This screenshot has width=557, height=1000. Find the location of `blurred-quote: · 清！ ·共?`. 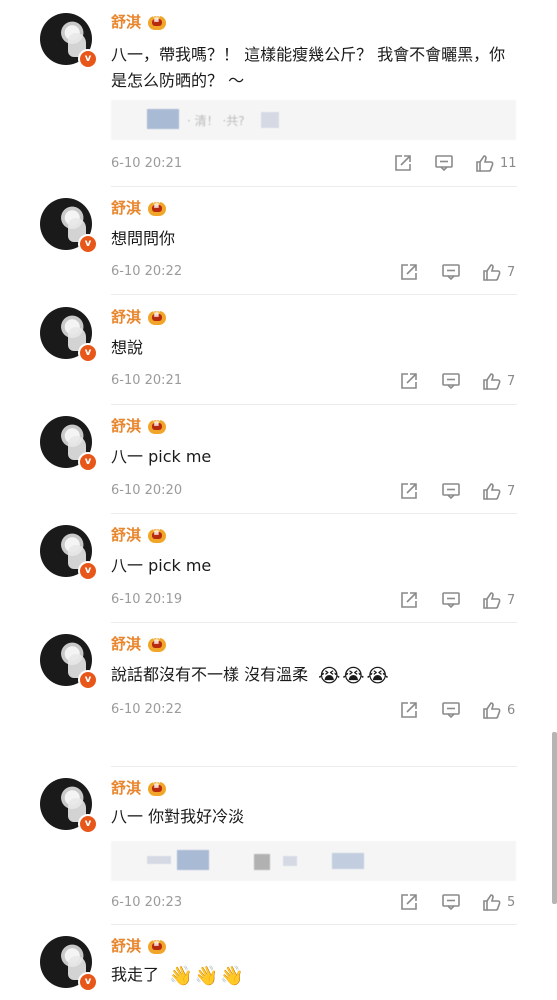

blurred-quote: · 清！ ·共? is located at coordinates (313, 120).